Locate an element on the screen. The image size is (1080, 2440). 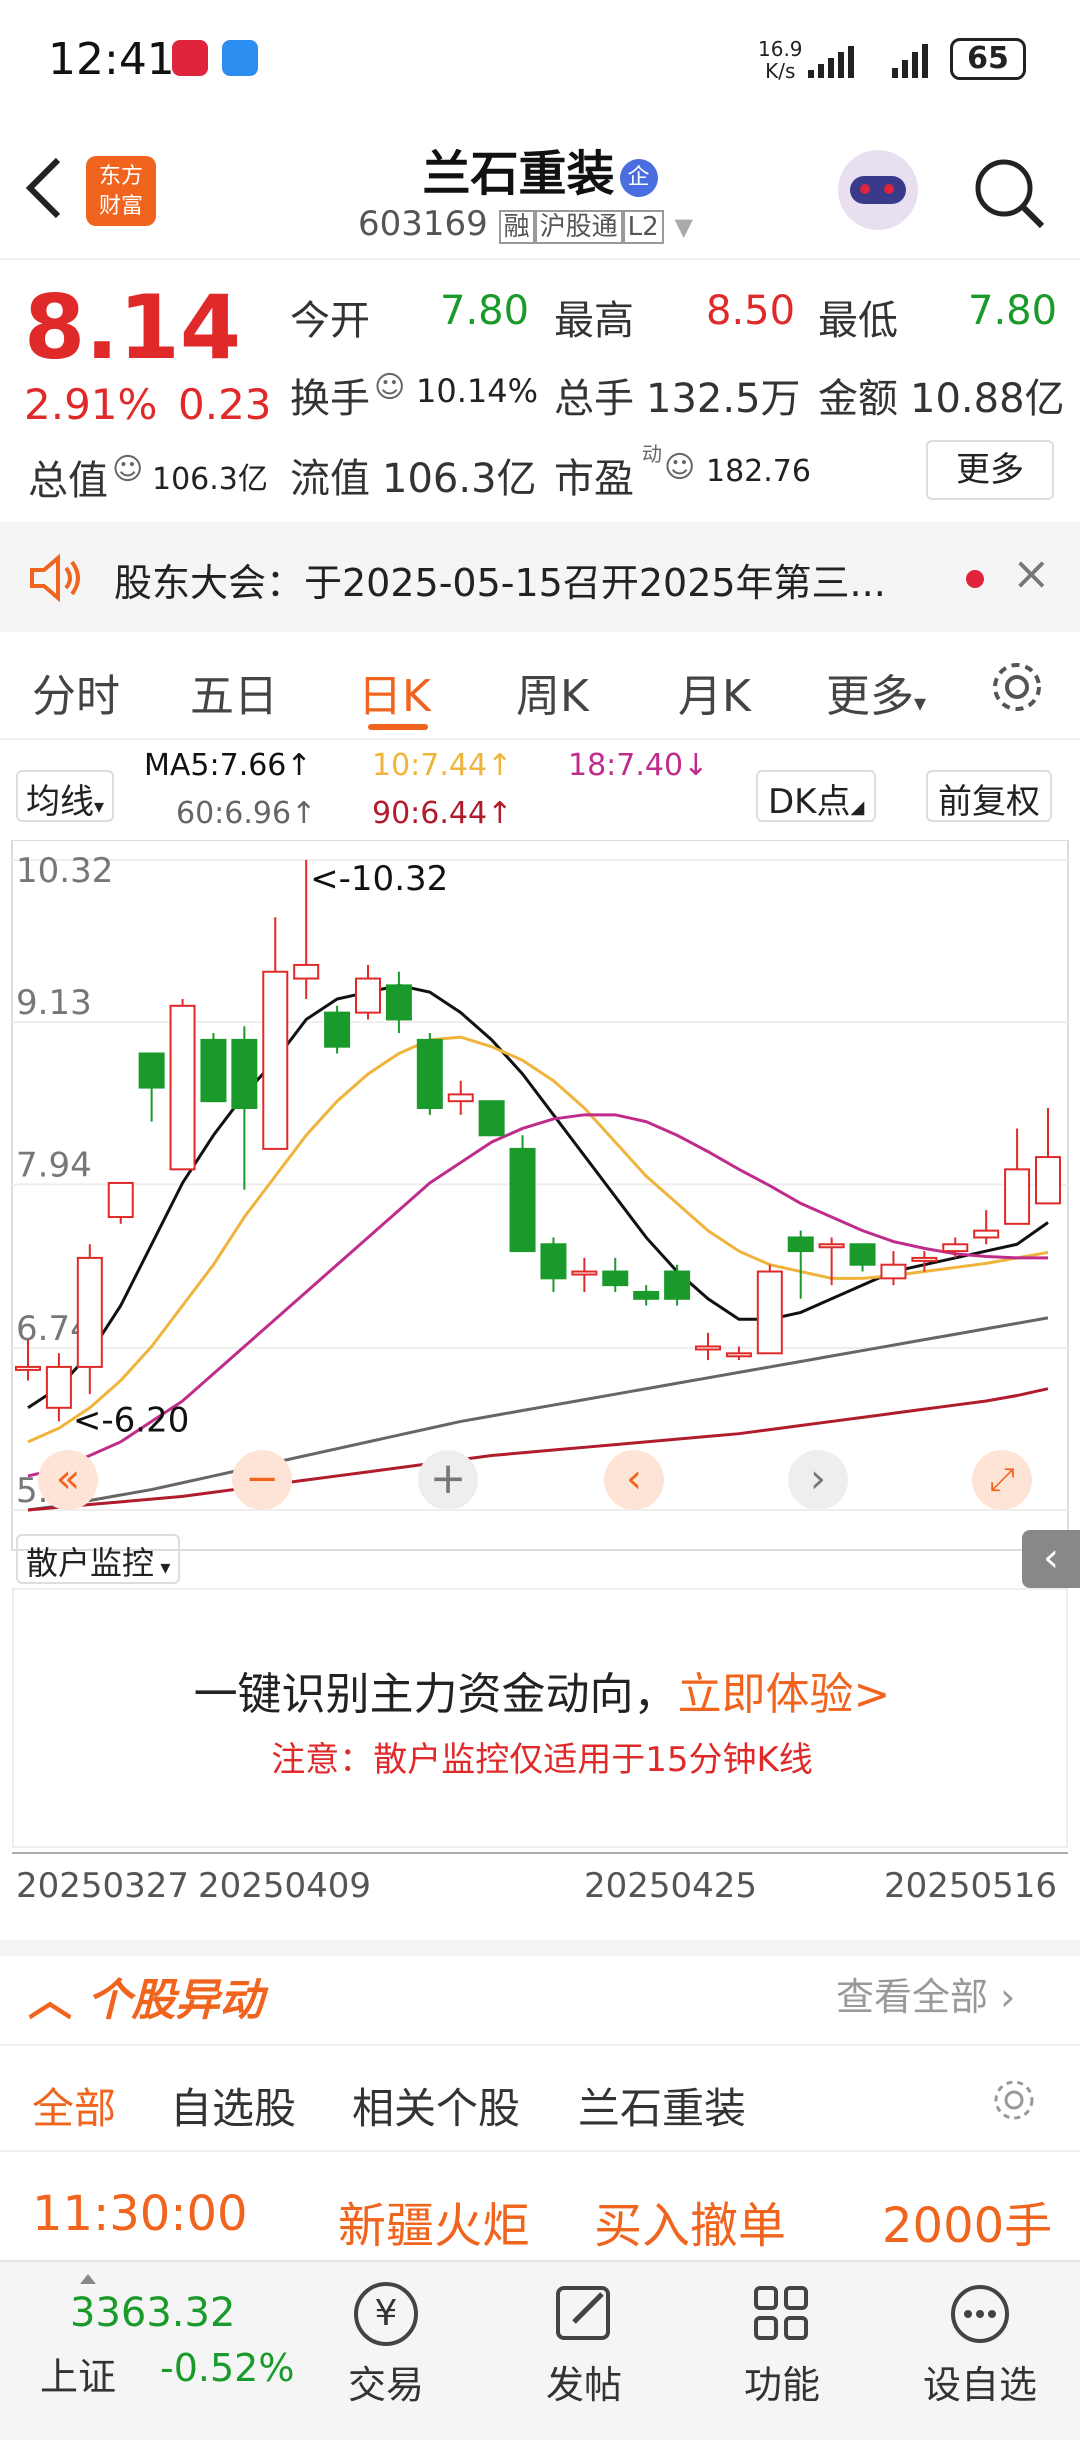
scroll-left-far-icon: « is located at coordinates (68, 1480).